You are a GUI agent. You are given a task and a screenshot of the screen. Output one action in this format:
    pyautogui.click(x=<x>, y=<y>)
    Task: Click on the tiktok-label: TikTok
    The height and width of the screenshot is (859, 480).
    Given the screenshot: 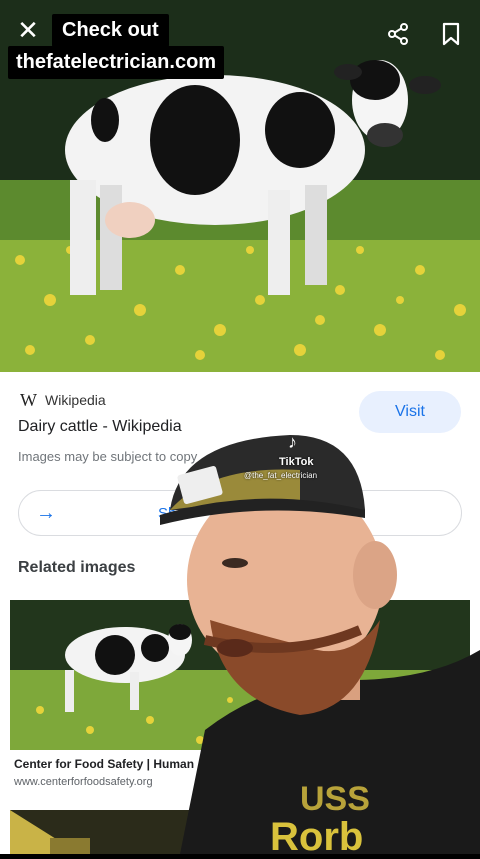 What is the action you would take?
    pyautogui.click(x=296, y=462)
    